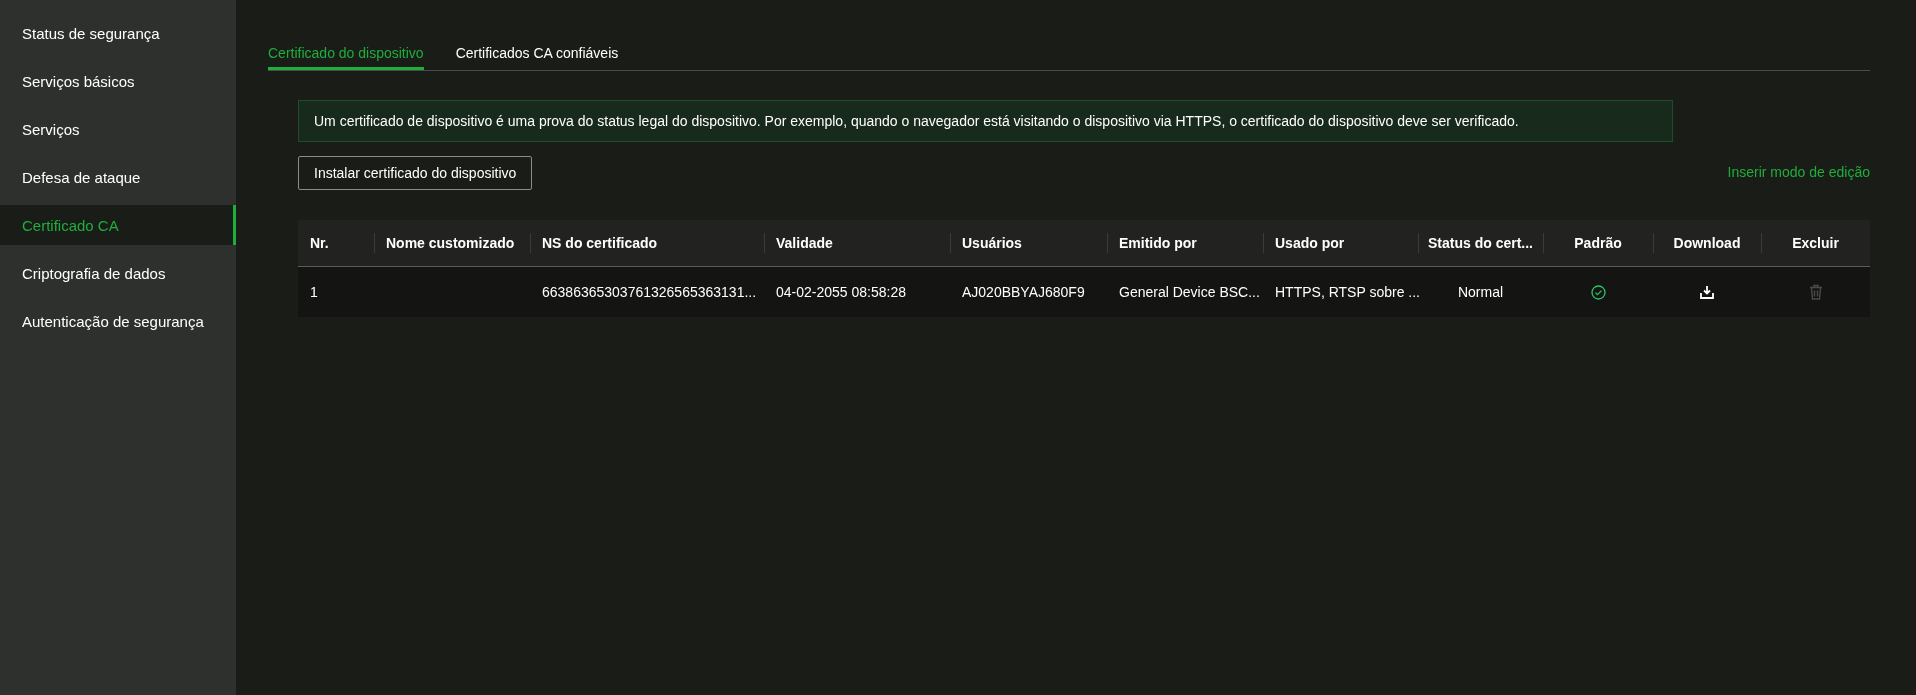 Image resolution: width=1916 pixels, height=695 pixels. Describe the element at coordinates (118, 225) in the screenshot. I see `sidebar-item: Certificado CA` at that location.